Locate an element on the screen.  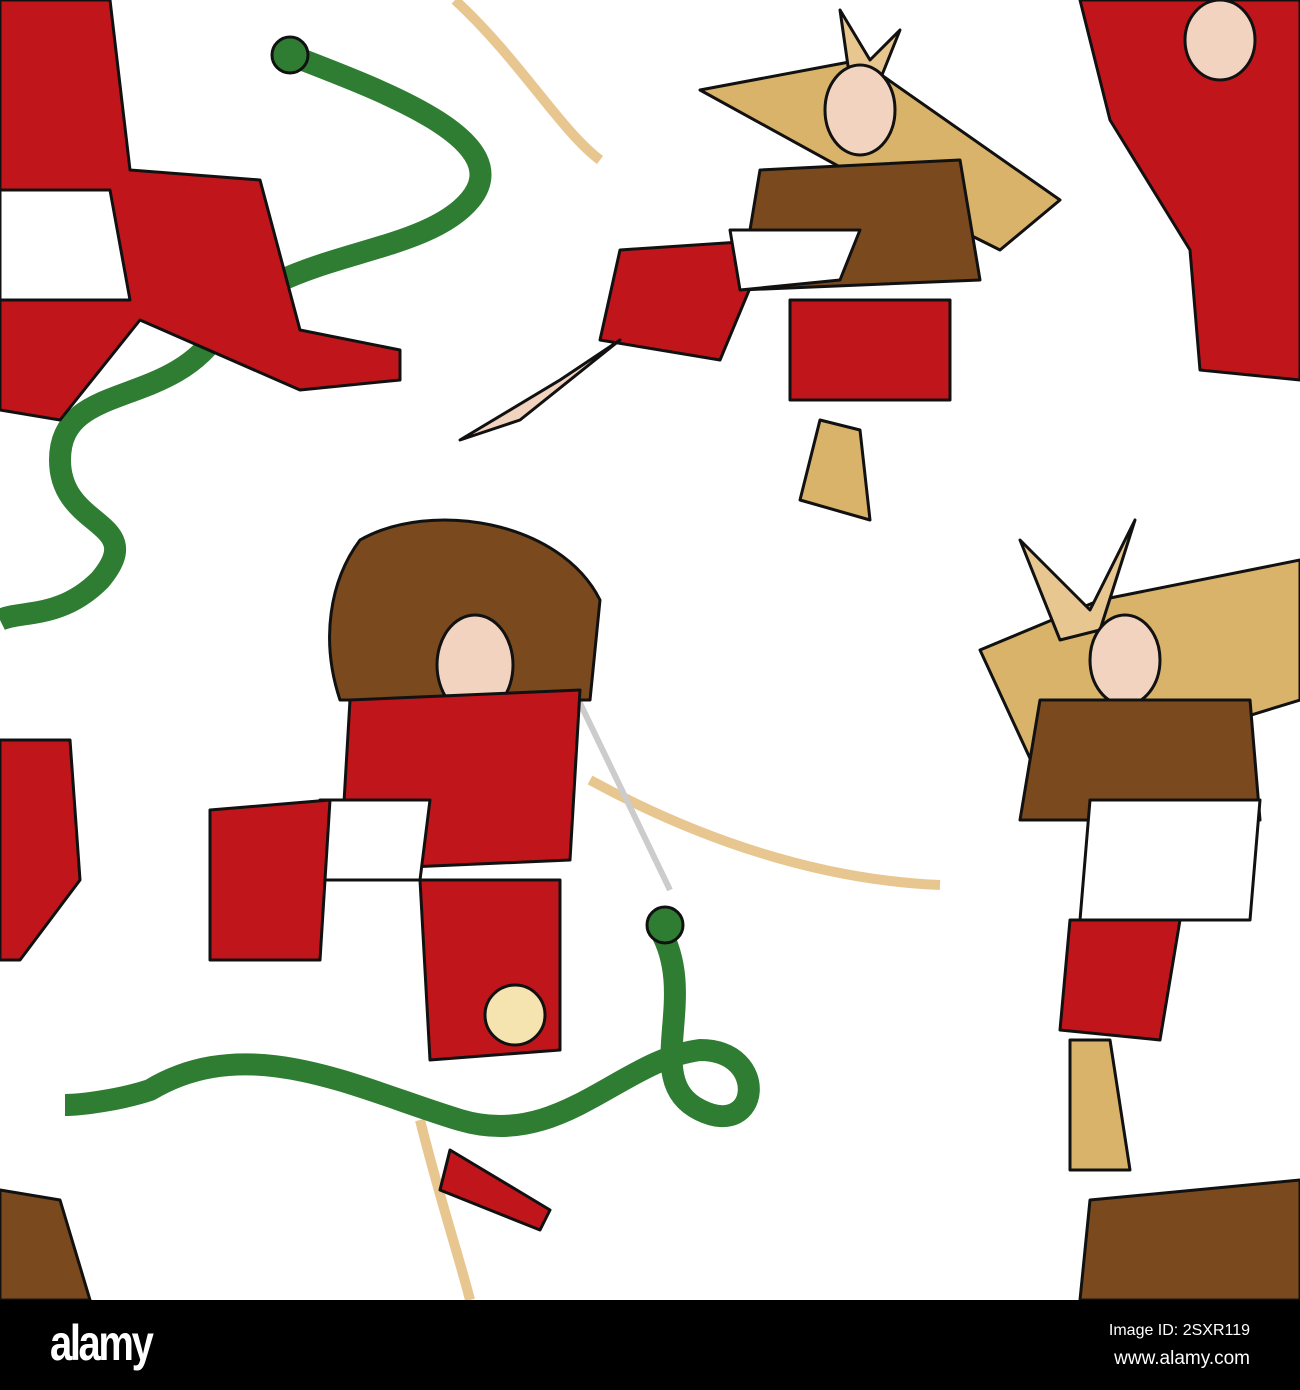
site-url: www.alamy.com is located at coordinates (1182, 1358).